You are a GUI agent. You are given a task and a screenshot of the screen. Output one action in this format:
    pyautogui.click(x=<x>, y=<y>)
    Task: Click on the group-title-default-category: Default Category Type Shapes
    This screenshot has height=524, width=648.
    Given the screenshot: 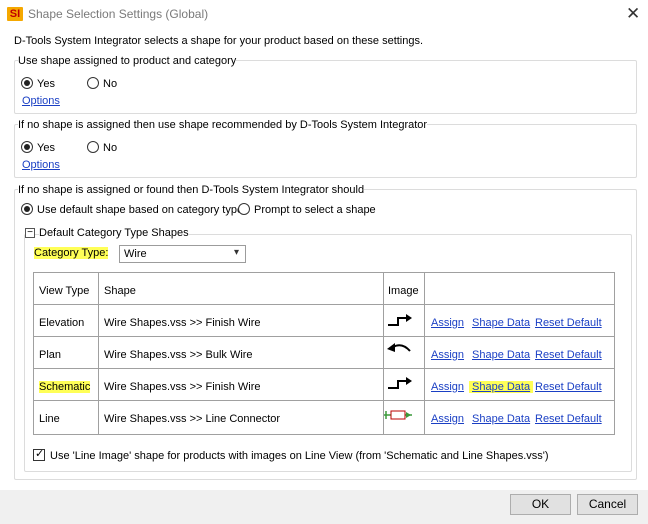 What is the action you would take?
    pyautogui.click(x=114, y=233)
    